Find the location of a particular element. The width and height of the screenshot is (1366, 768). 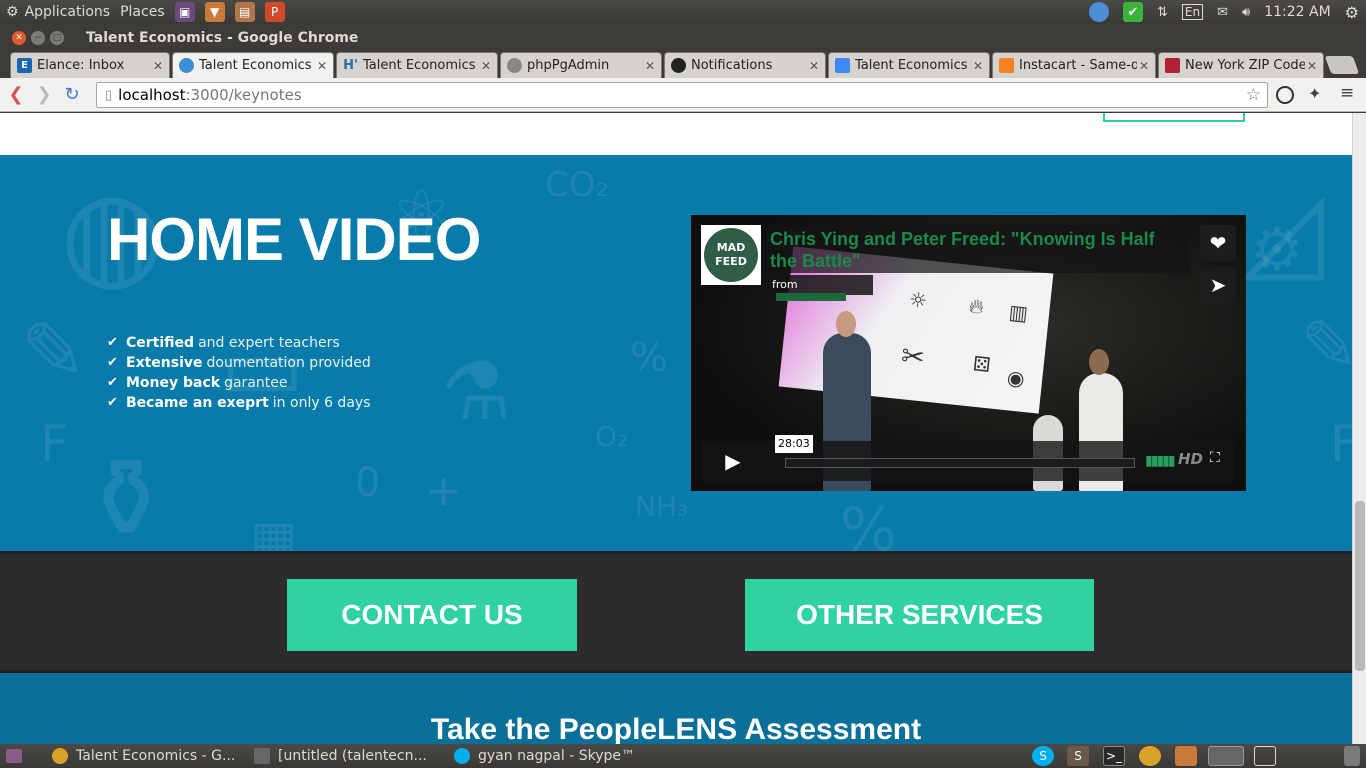

settings-gear-icon: ⚙ is located at coordinates (1352, 12).